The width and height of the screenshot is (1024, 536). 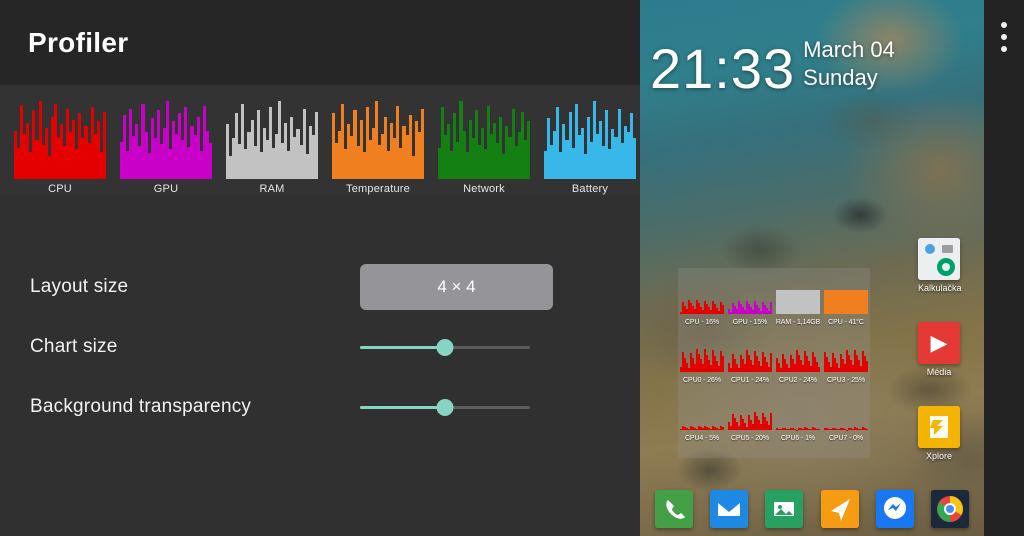 I want to click on app-icon-média: ▶ Média, so click(x=939, y=349).